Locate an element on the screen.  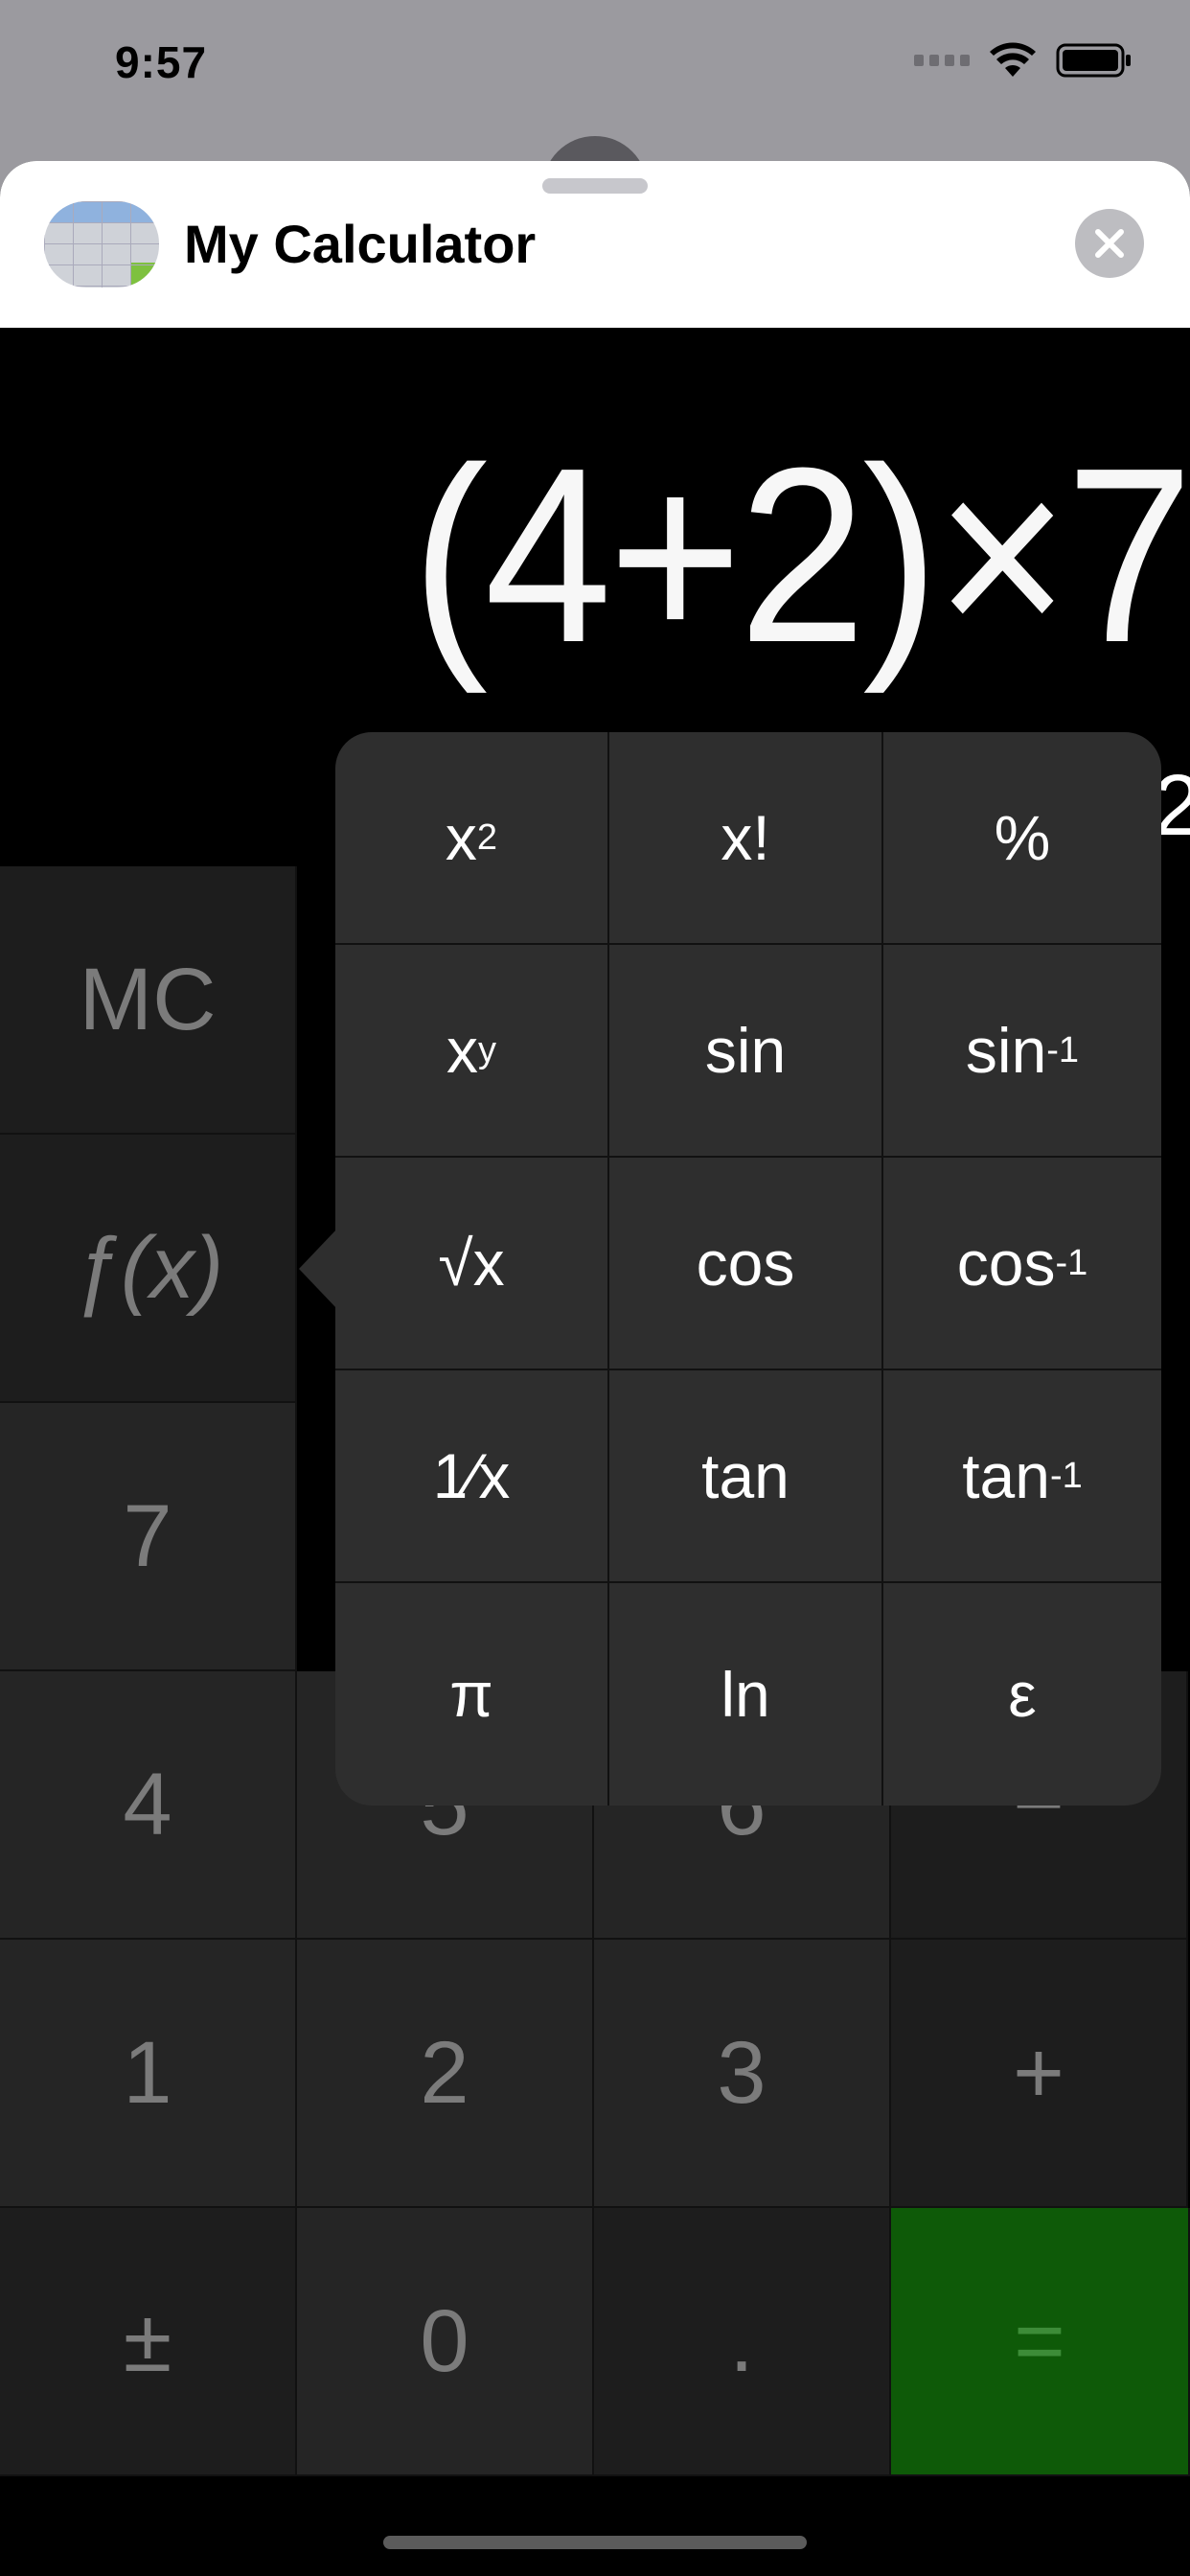
close-icon is located at coordinates (1109, 243).